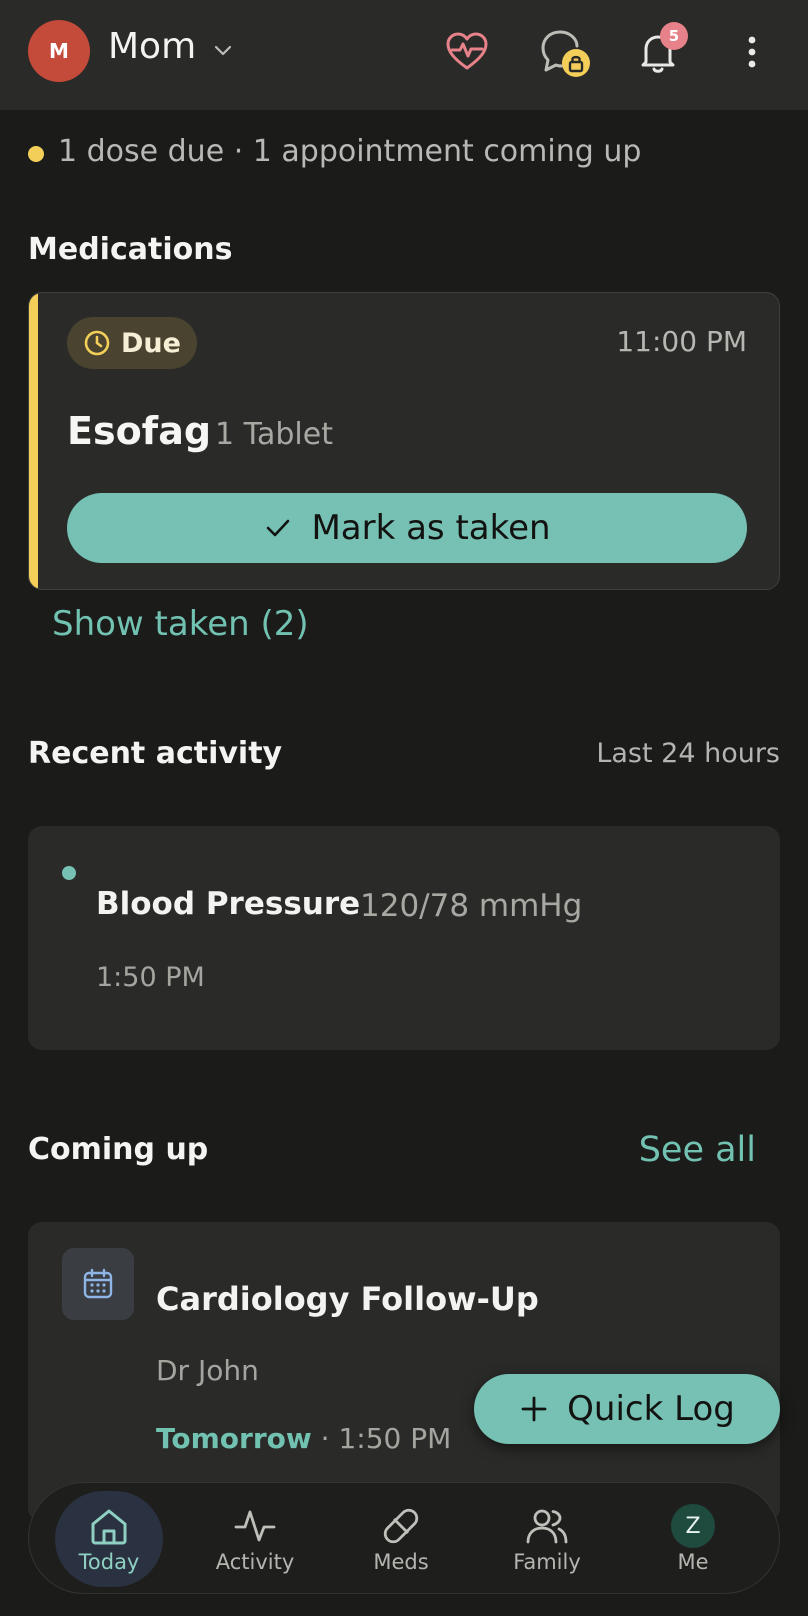  Describe the element at coordinates (674, 36) in the screenshot. I see `notification-badge: 5` at that location.